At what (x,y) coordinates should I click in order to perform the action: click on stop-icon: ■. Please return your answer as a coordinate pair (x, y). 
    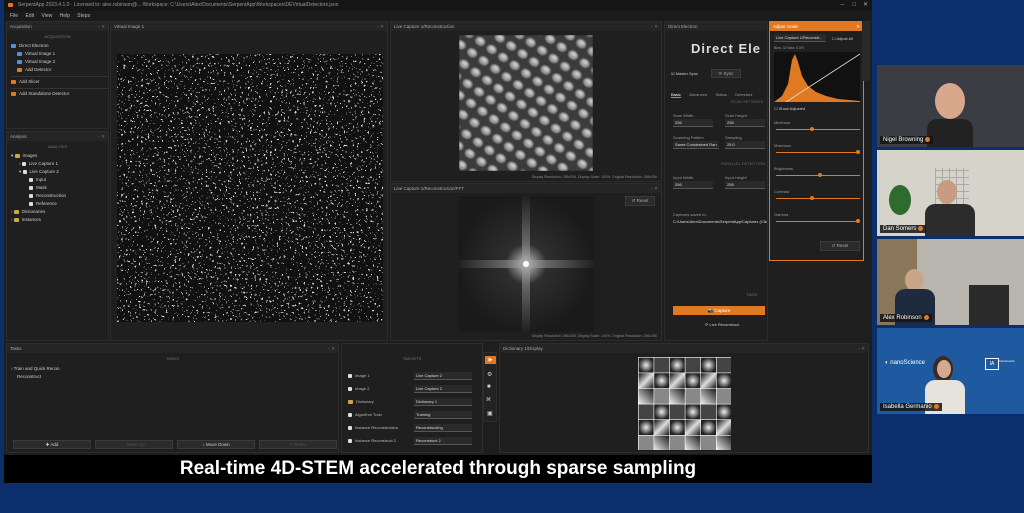
    Looking at the image, I should click on (489, 387).